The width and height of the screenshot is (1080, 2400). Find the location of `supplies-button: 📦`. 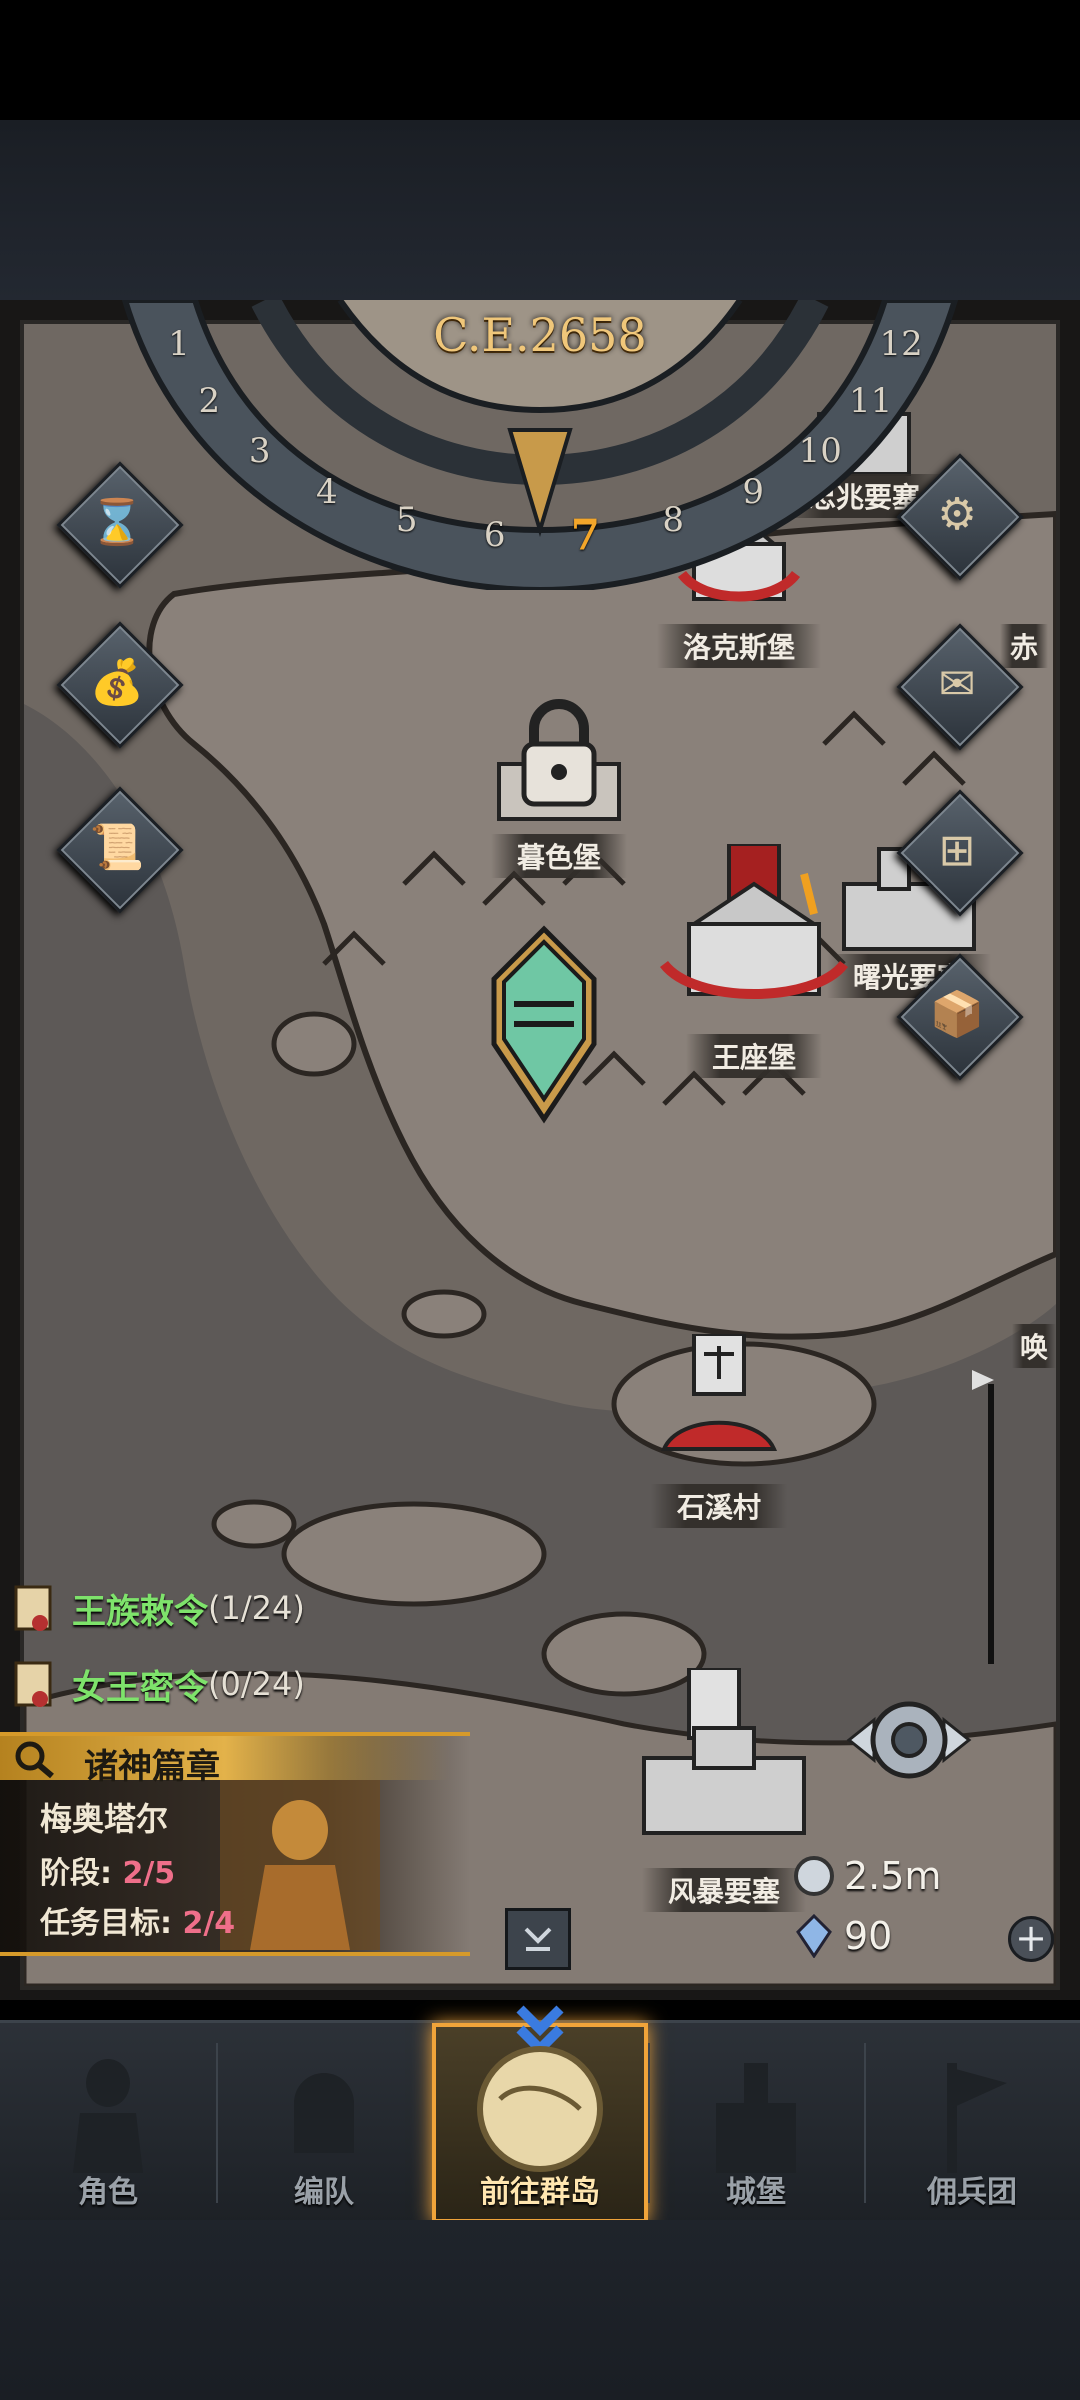

supplies-button: 📦 is located at coordinates (960, 1017).